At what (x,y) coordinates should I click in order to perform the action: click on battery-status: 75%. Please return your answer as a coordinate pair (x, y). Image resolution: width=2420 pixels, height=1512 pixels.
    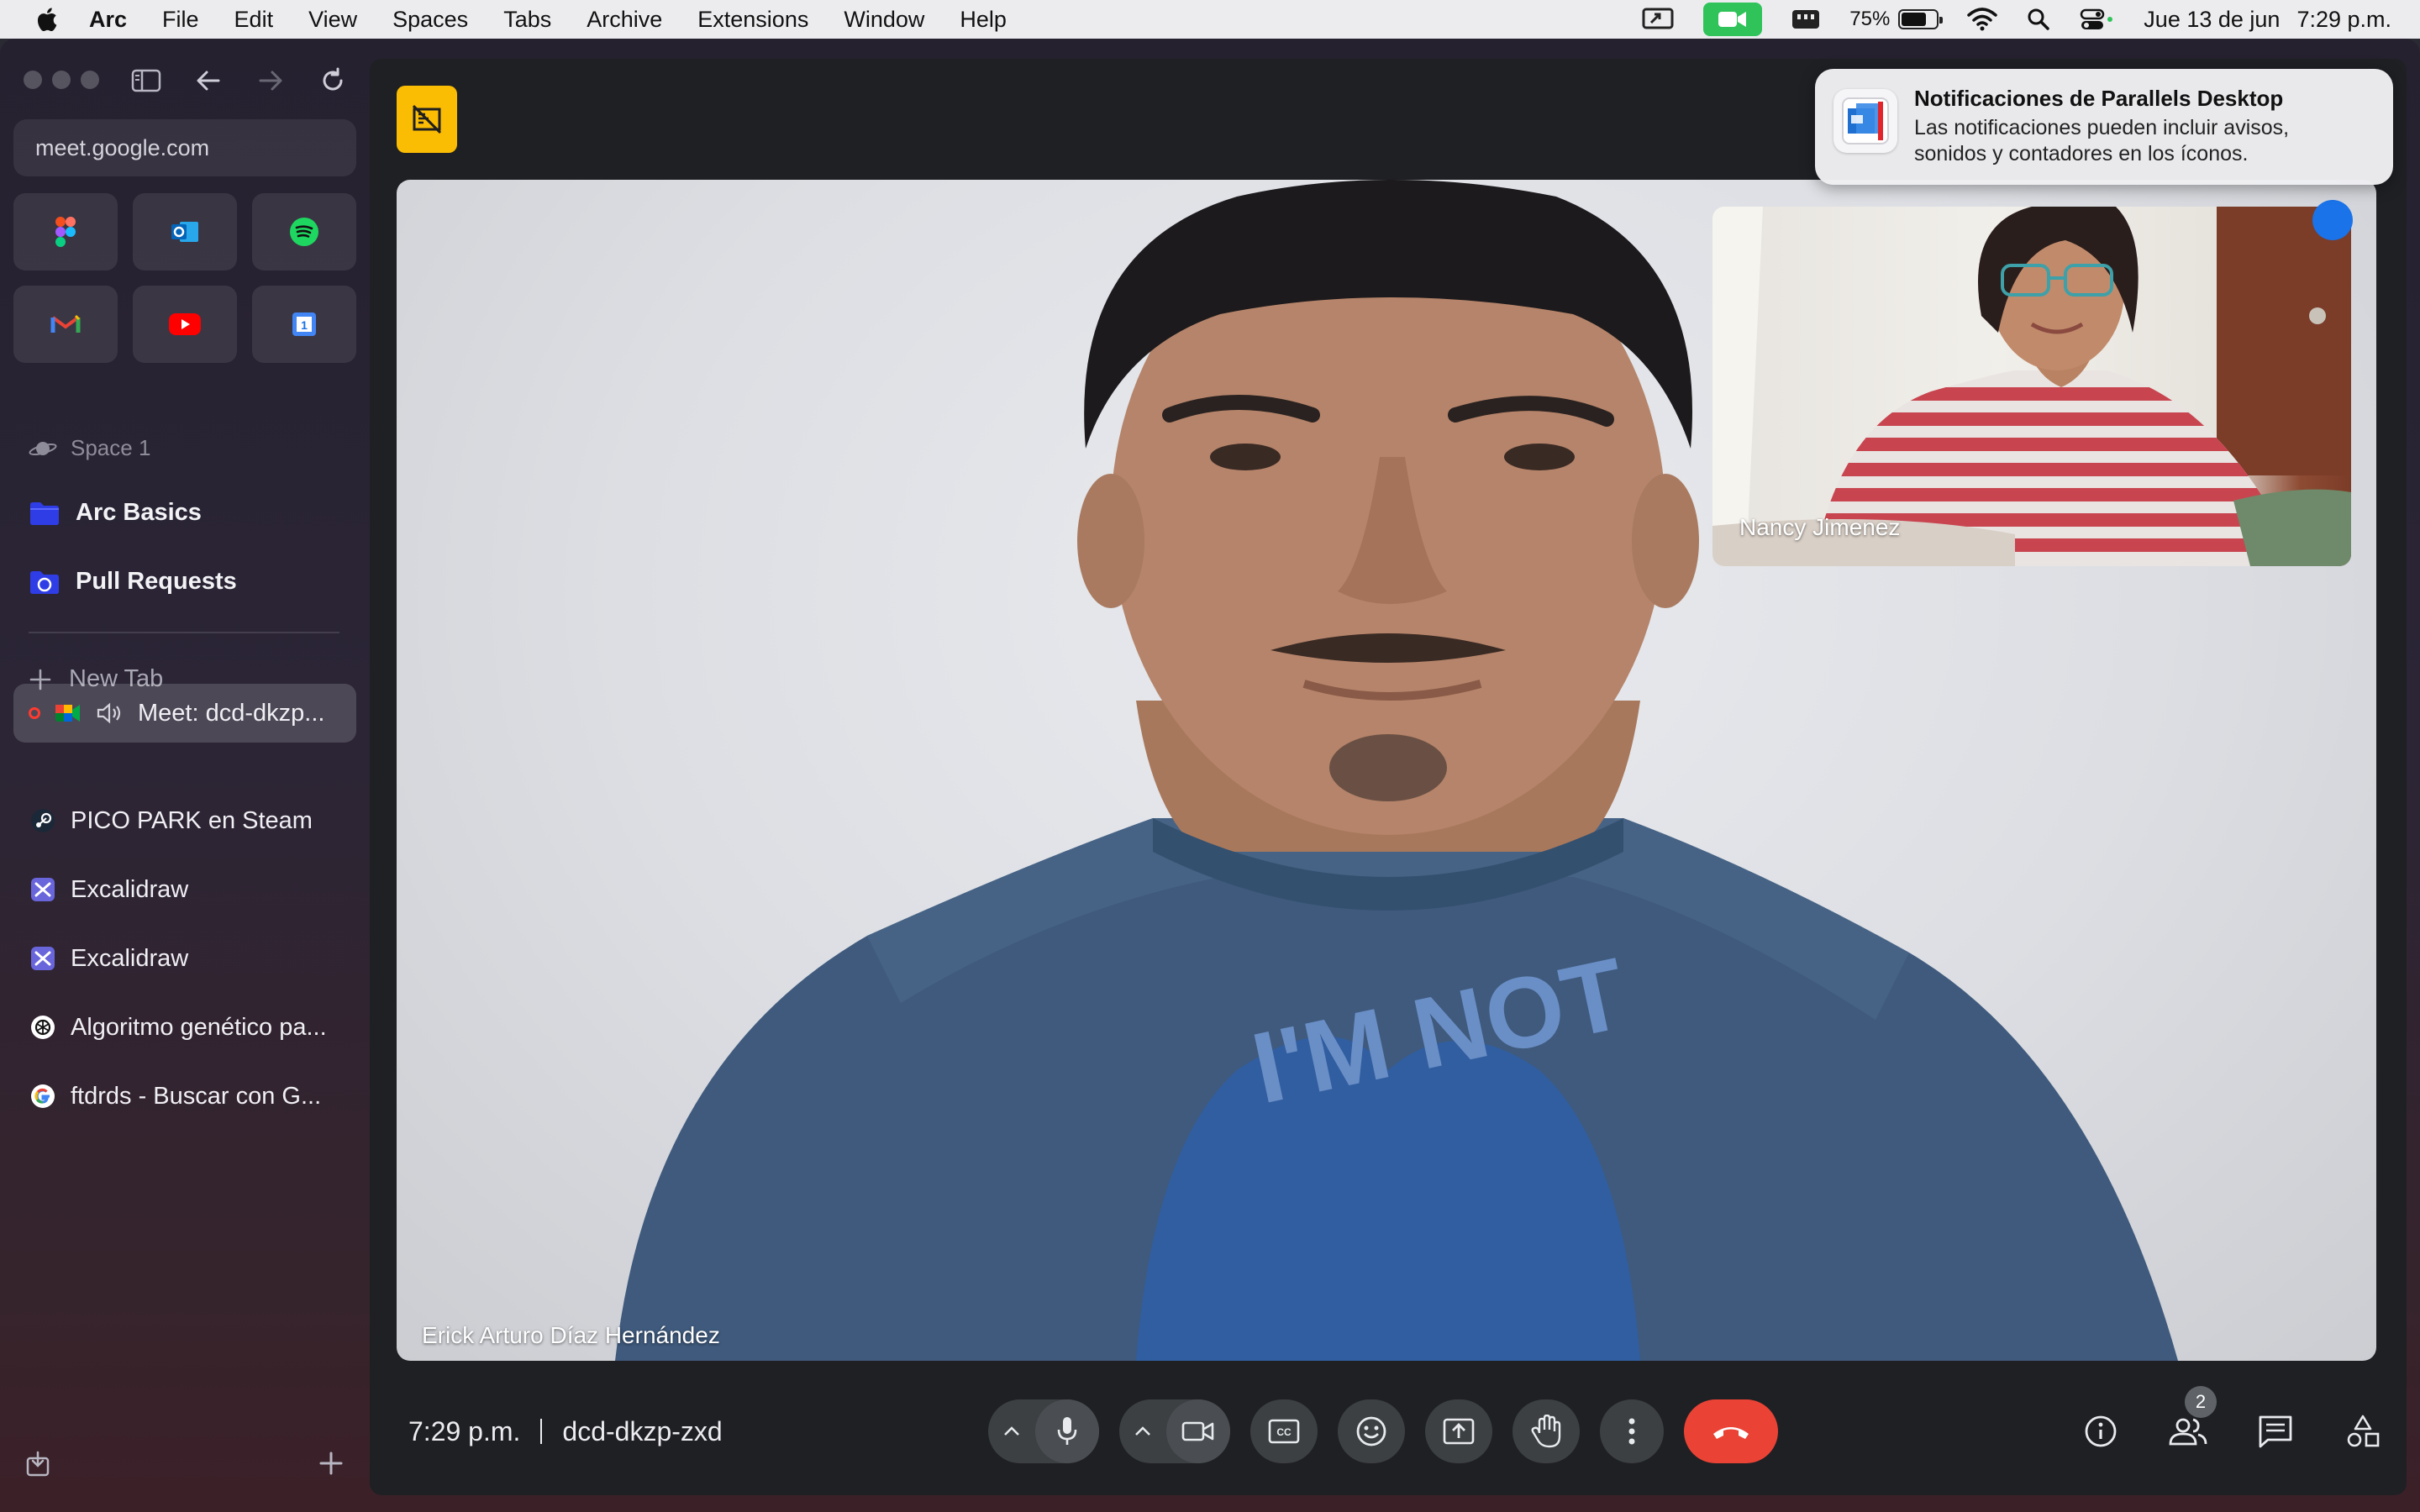
    Looking at the image, I should click on (1896, 19).